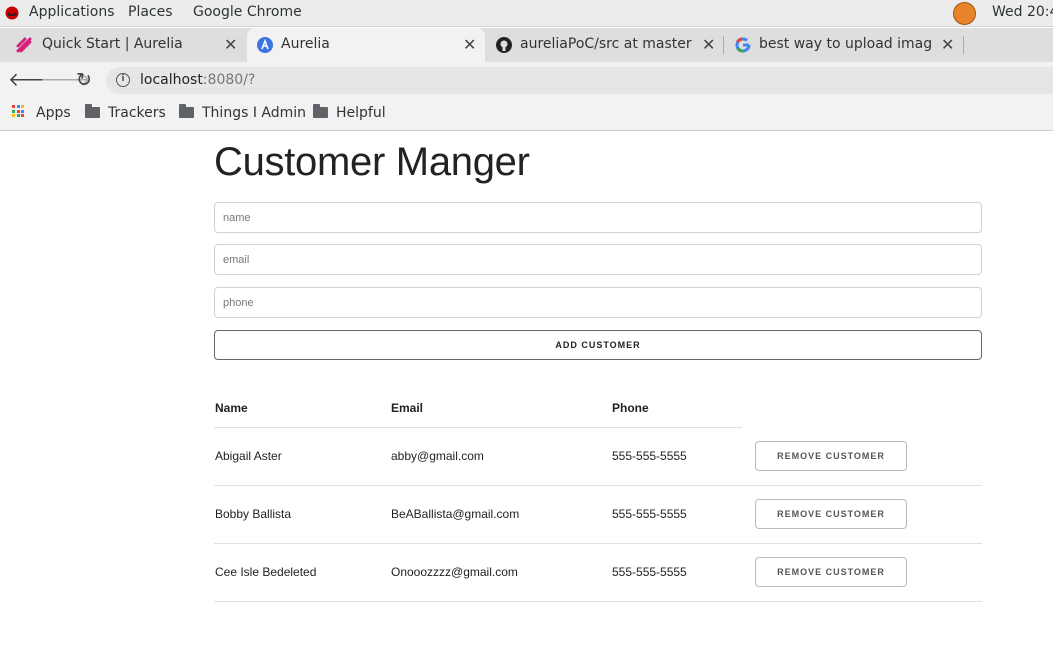 This screenshot has height=659, width=1053. I want to click on back-arrow-icon: 🡐, so click(33, 80).